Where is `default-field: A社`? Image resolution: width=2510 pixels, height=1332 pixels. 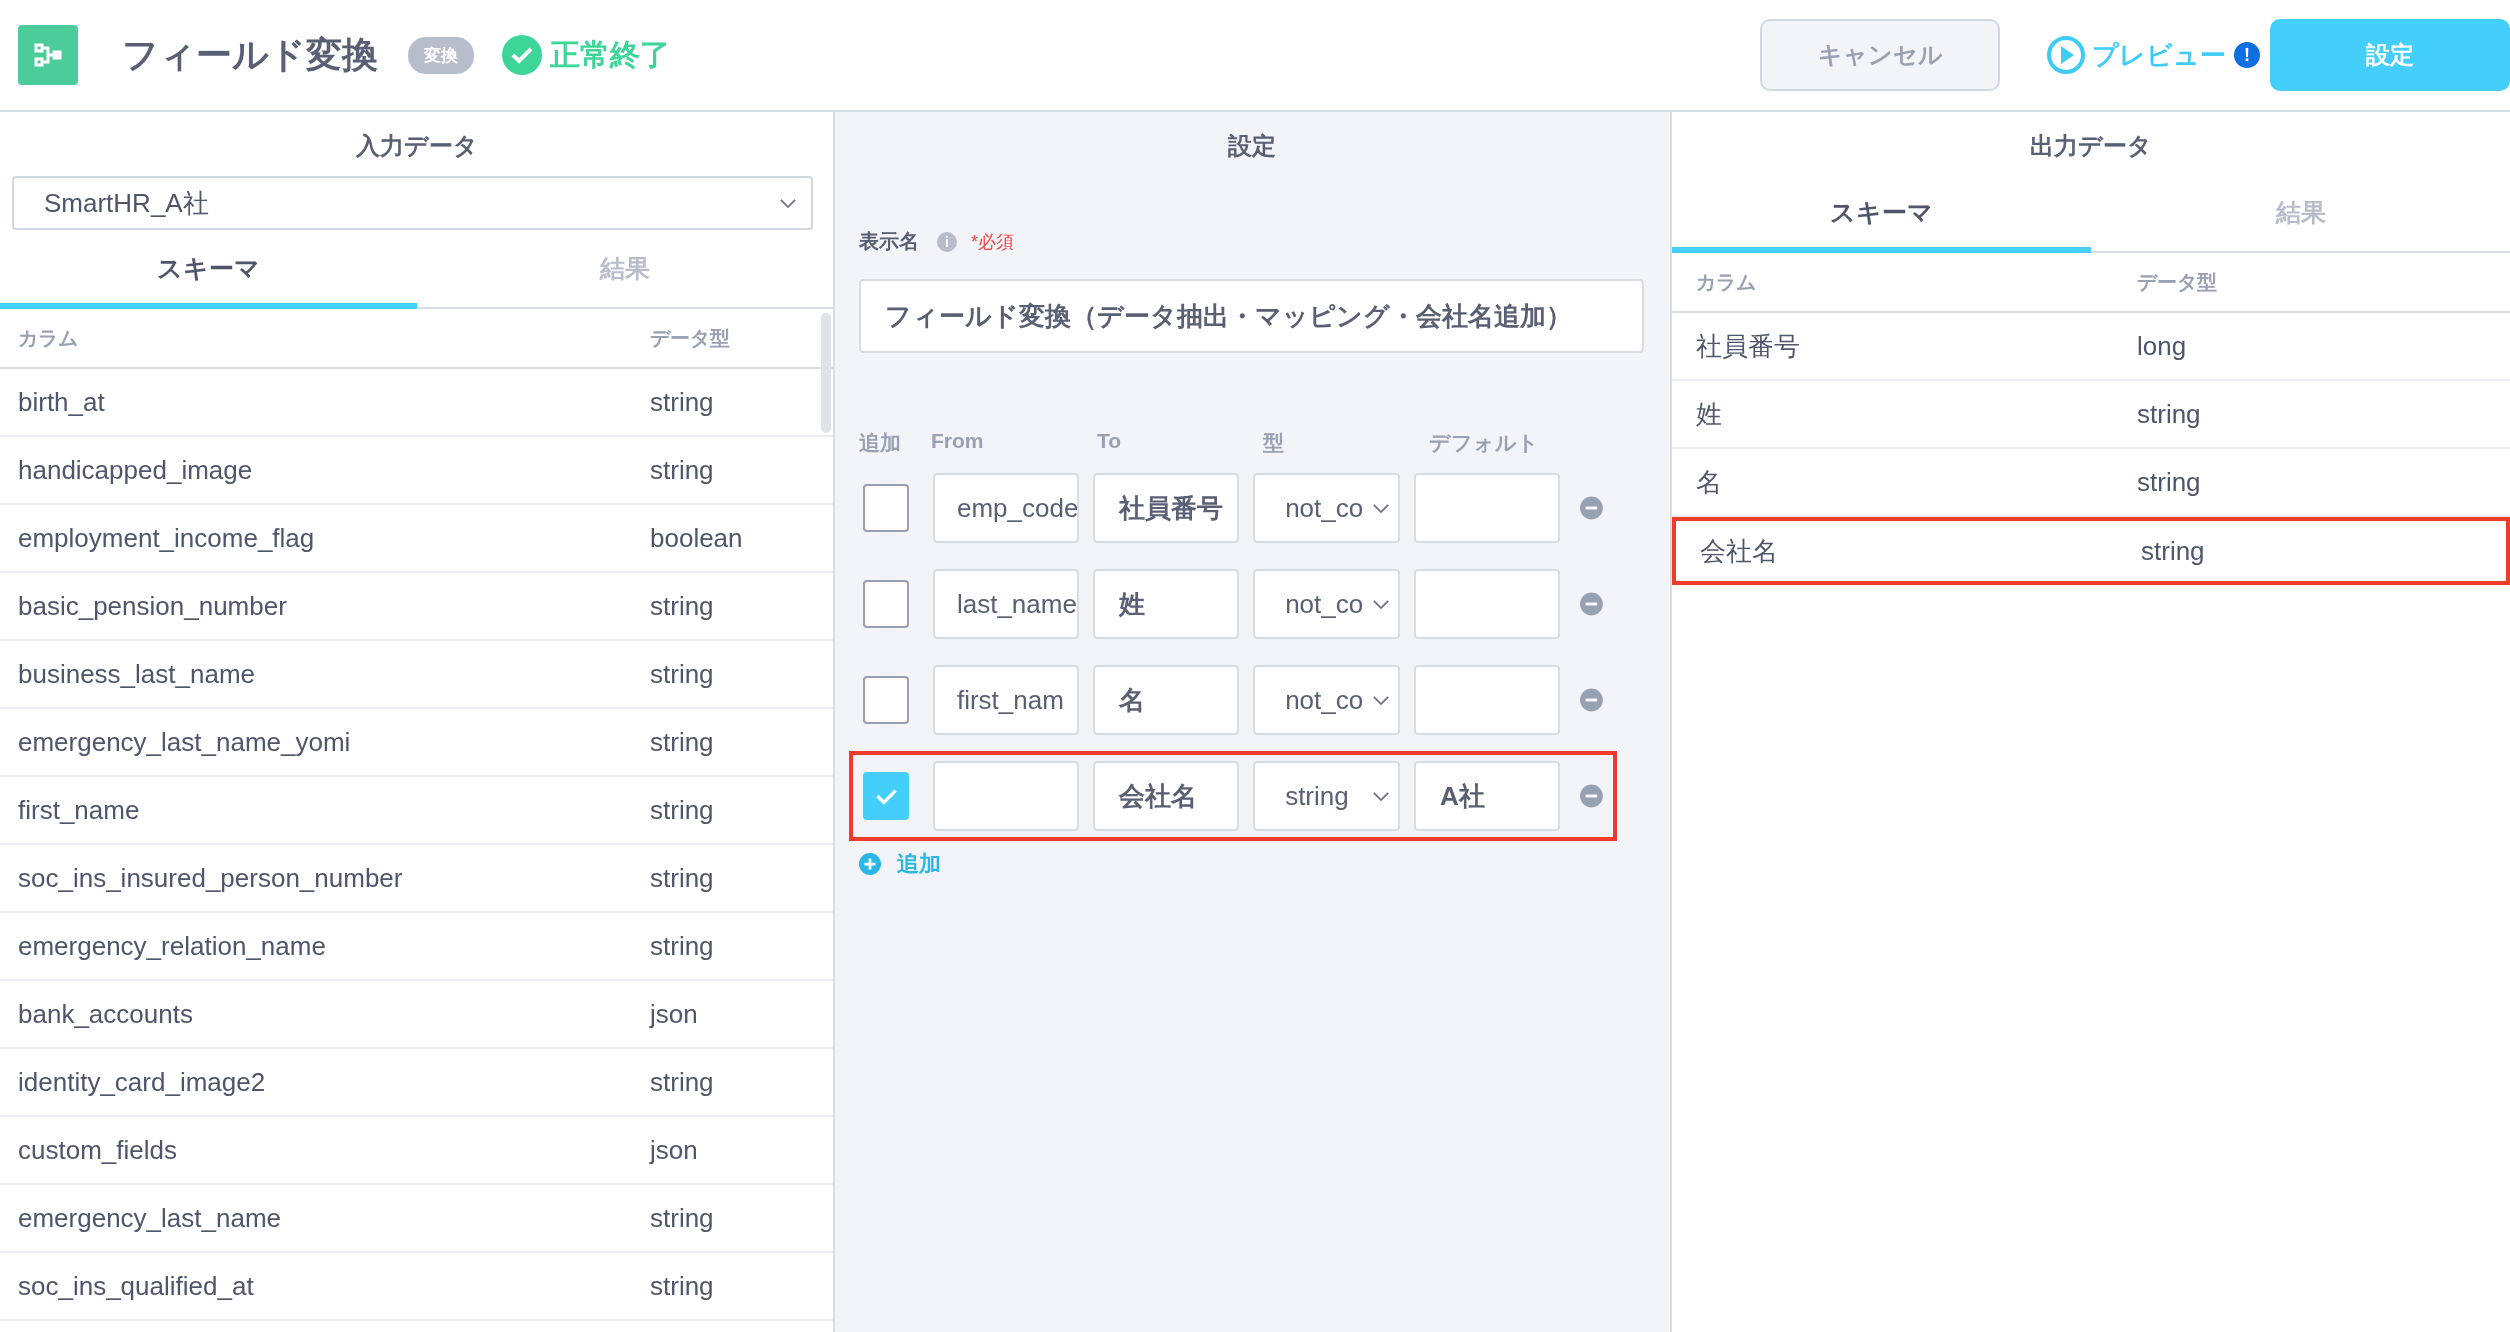
default-field: A社 is located at coordinates (1487, 796).